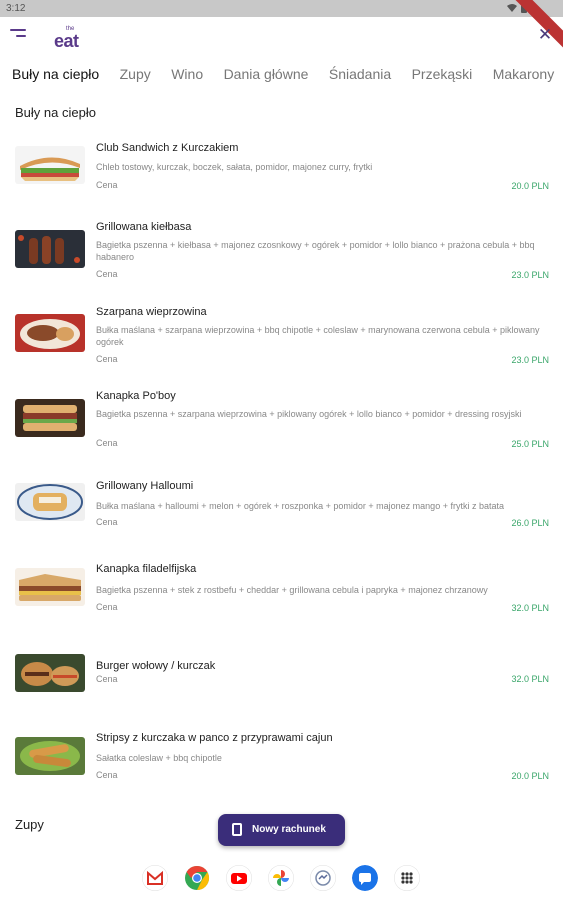 This screenshot has height=900, width=563. What do you see at coordinates (197, 878) in the screenshot?
I see `chrome-icon` at bounding box center [197, 878].